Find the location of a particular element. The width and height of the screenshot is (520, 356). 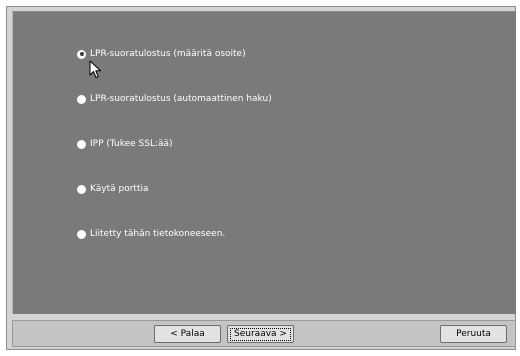

cancel-button-label: Peruuta is located at coordinates (473, 334).